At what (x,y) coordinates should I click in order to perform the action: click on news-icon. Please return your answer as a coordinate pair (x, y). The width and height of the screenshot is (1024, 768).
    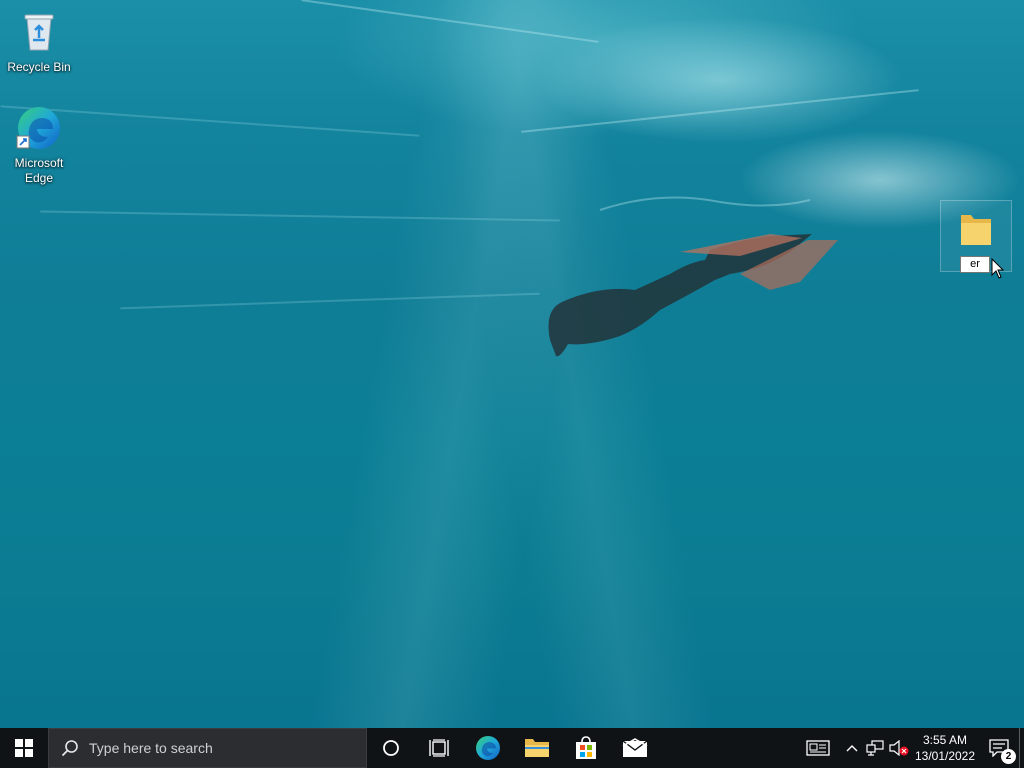
    Looking at the image, I should click on (818, 748).